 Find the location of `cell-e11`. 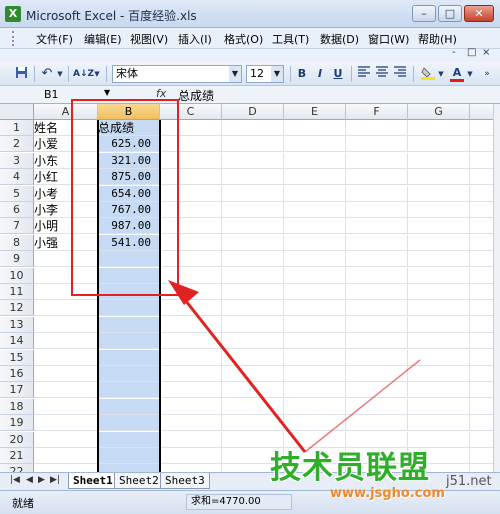

cell-e11 is located at coordinates (315, 292).